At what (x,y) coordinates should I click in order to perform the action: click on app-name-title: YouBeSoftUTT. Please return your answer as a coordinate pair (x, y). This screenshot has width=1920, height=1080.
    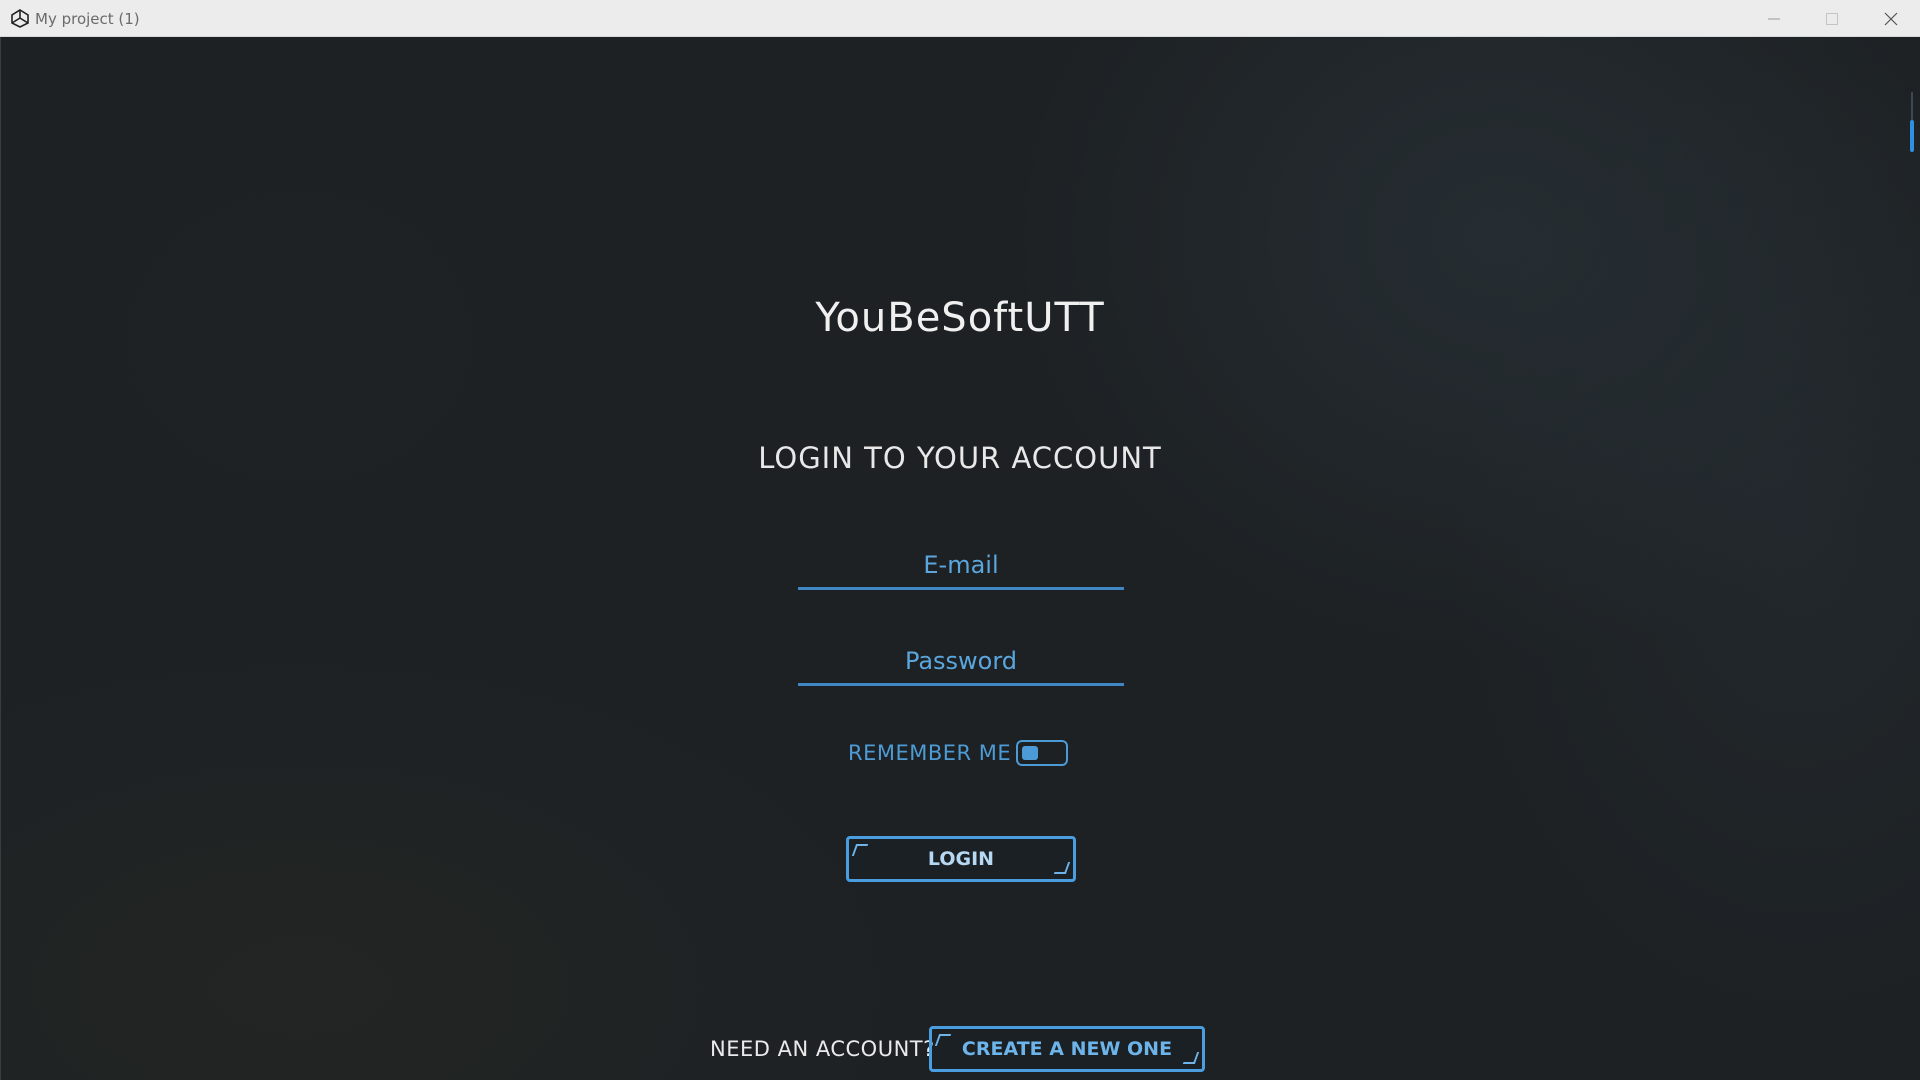
    Looking at the image, I should click on (960, 318).